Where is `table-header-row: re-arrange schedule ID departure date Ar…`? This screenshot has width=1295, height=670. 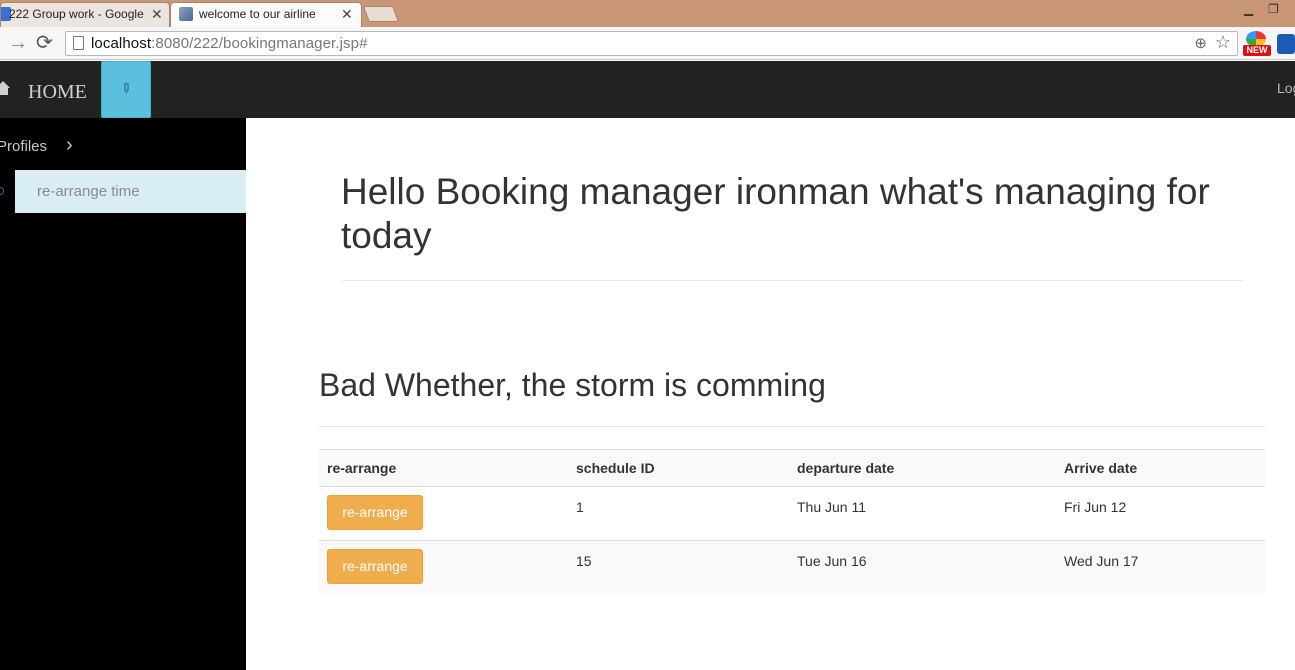
table-header-row: re-arrange schedule ID departure date Ar… is located at coordinates (792, 468).